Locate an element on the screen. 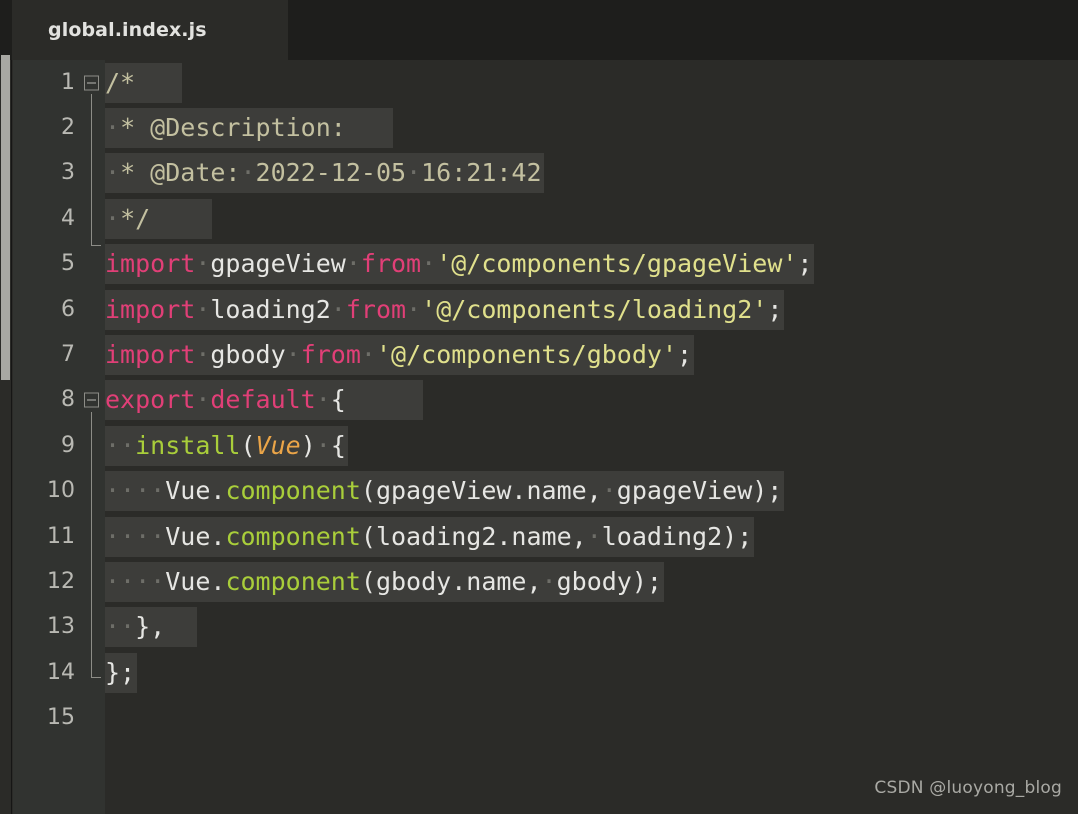 This screenshot has width=1078, height=814. token-comment-tag: @Date: is located at coordinates (195, 173).